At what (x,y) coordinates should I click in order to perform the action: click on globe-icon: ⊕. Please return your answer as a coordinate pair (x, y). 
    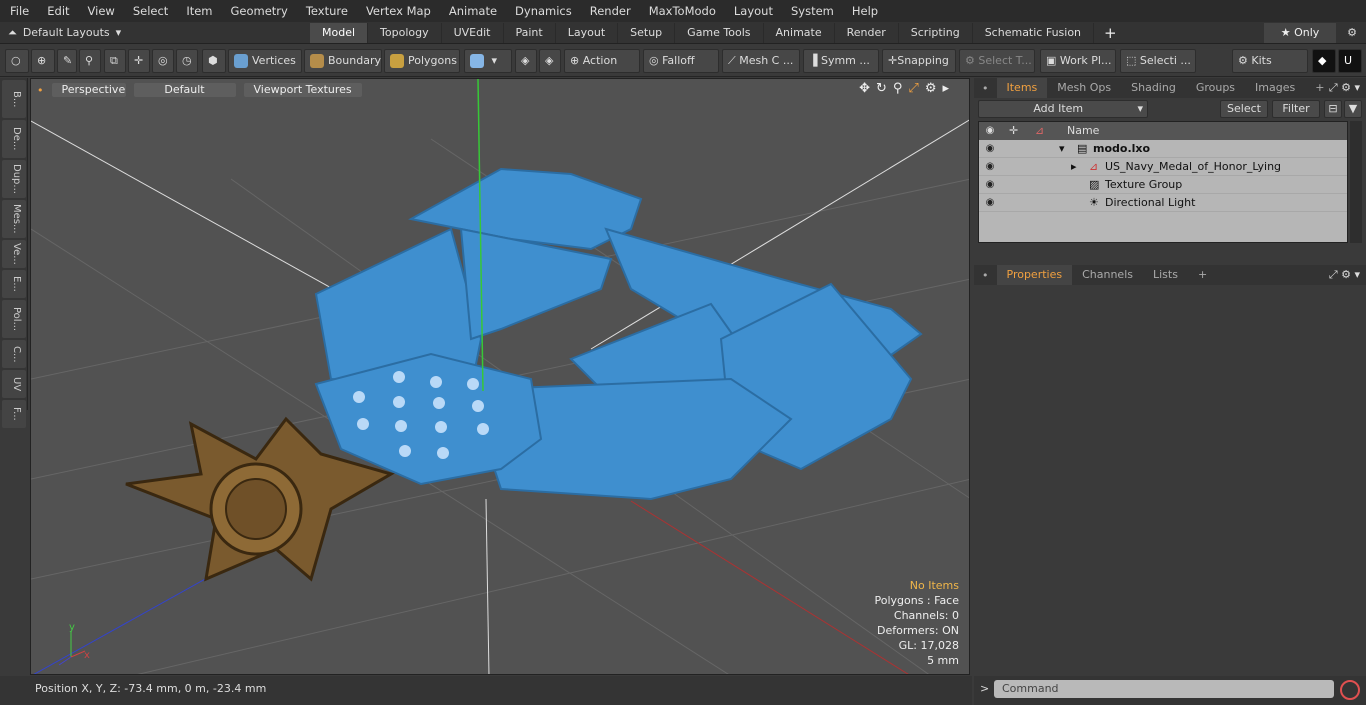
    Looking at the image, I should click on (43, 61).